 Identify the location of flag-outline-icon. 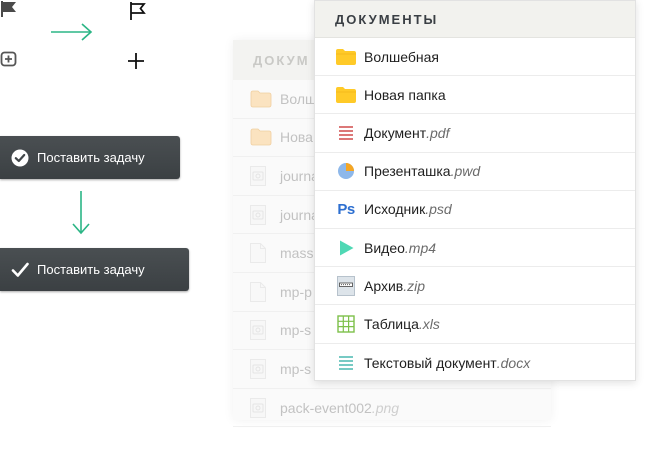
(138, 11).